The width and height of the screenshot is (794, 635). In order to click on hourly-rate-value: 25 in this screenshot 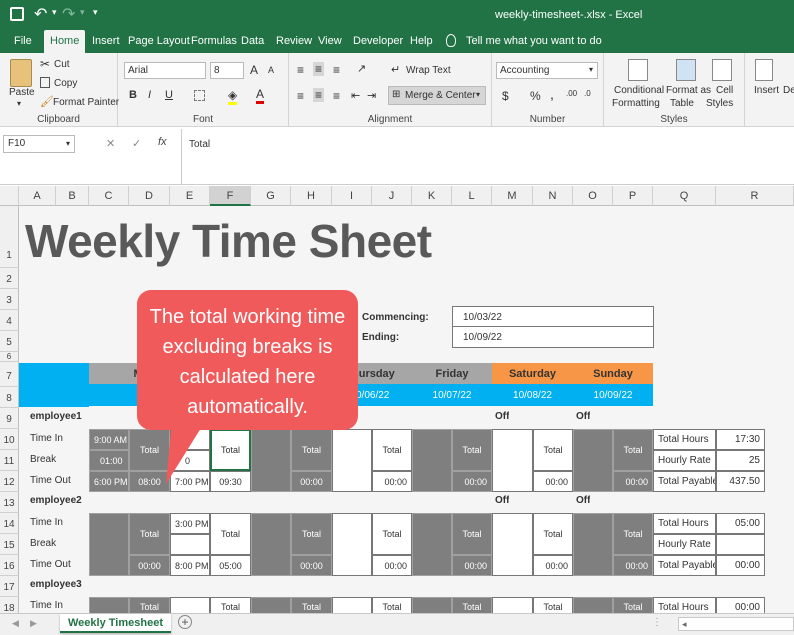, I will do `click(740, 460)`.